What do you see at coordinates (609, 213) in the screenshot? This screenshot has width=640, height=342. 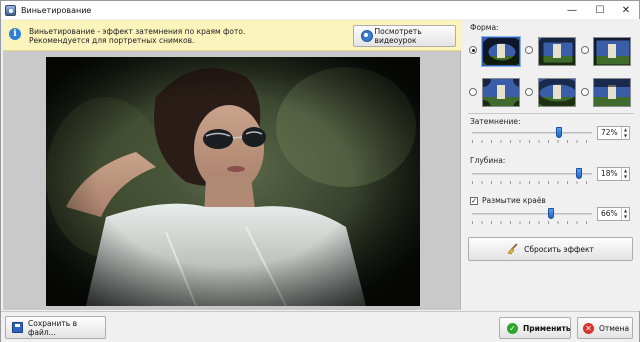 I see `edge-blur-value: 66%` at bounding box center [609, 213].